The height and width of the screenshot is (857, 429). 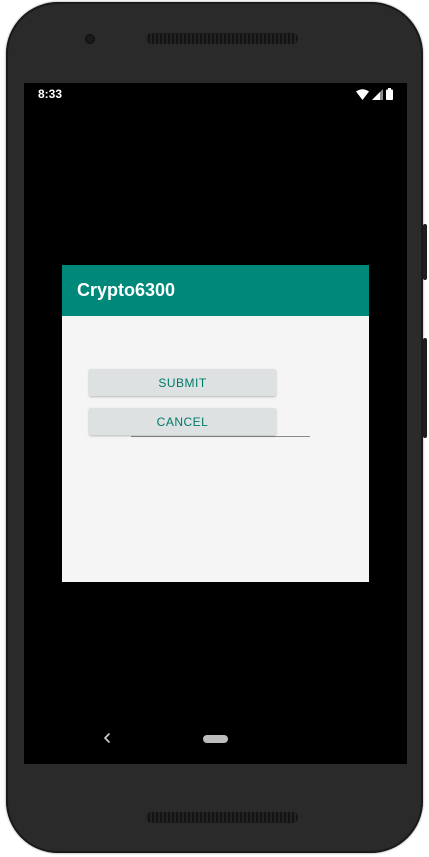 I want to click on navigation-bar, so click(x=215, y=740).